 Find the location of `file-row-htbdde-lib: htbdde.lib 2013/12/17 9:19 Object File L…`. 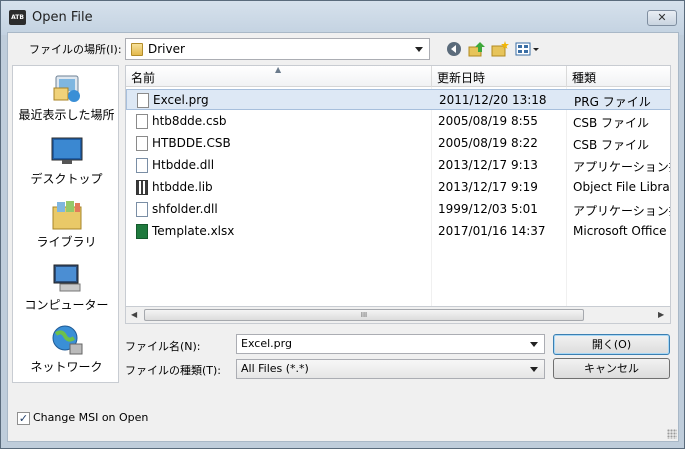

file-row-htbdde-lib: htbdde.lib 2013/12/17 9:19 Object File L… is located at coordinates (398, 187).